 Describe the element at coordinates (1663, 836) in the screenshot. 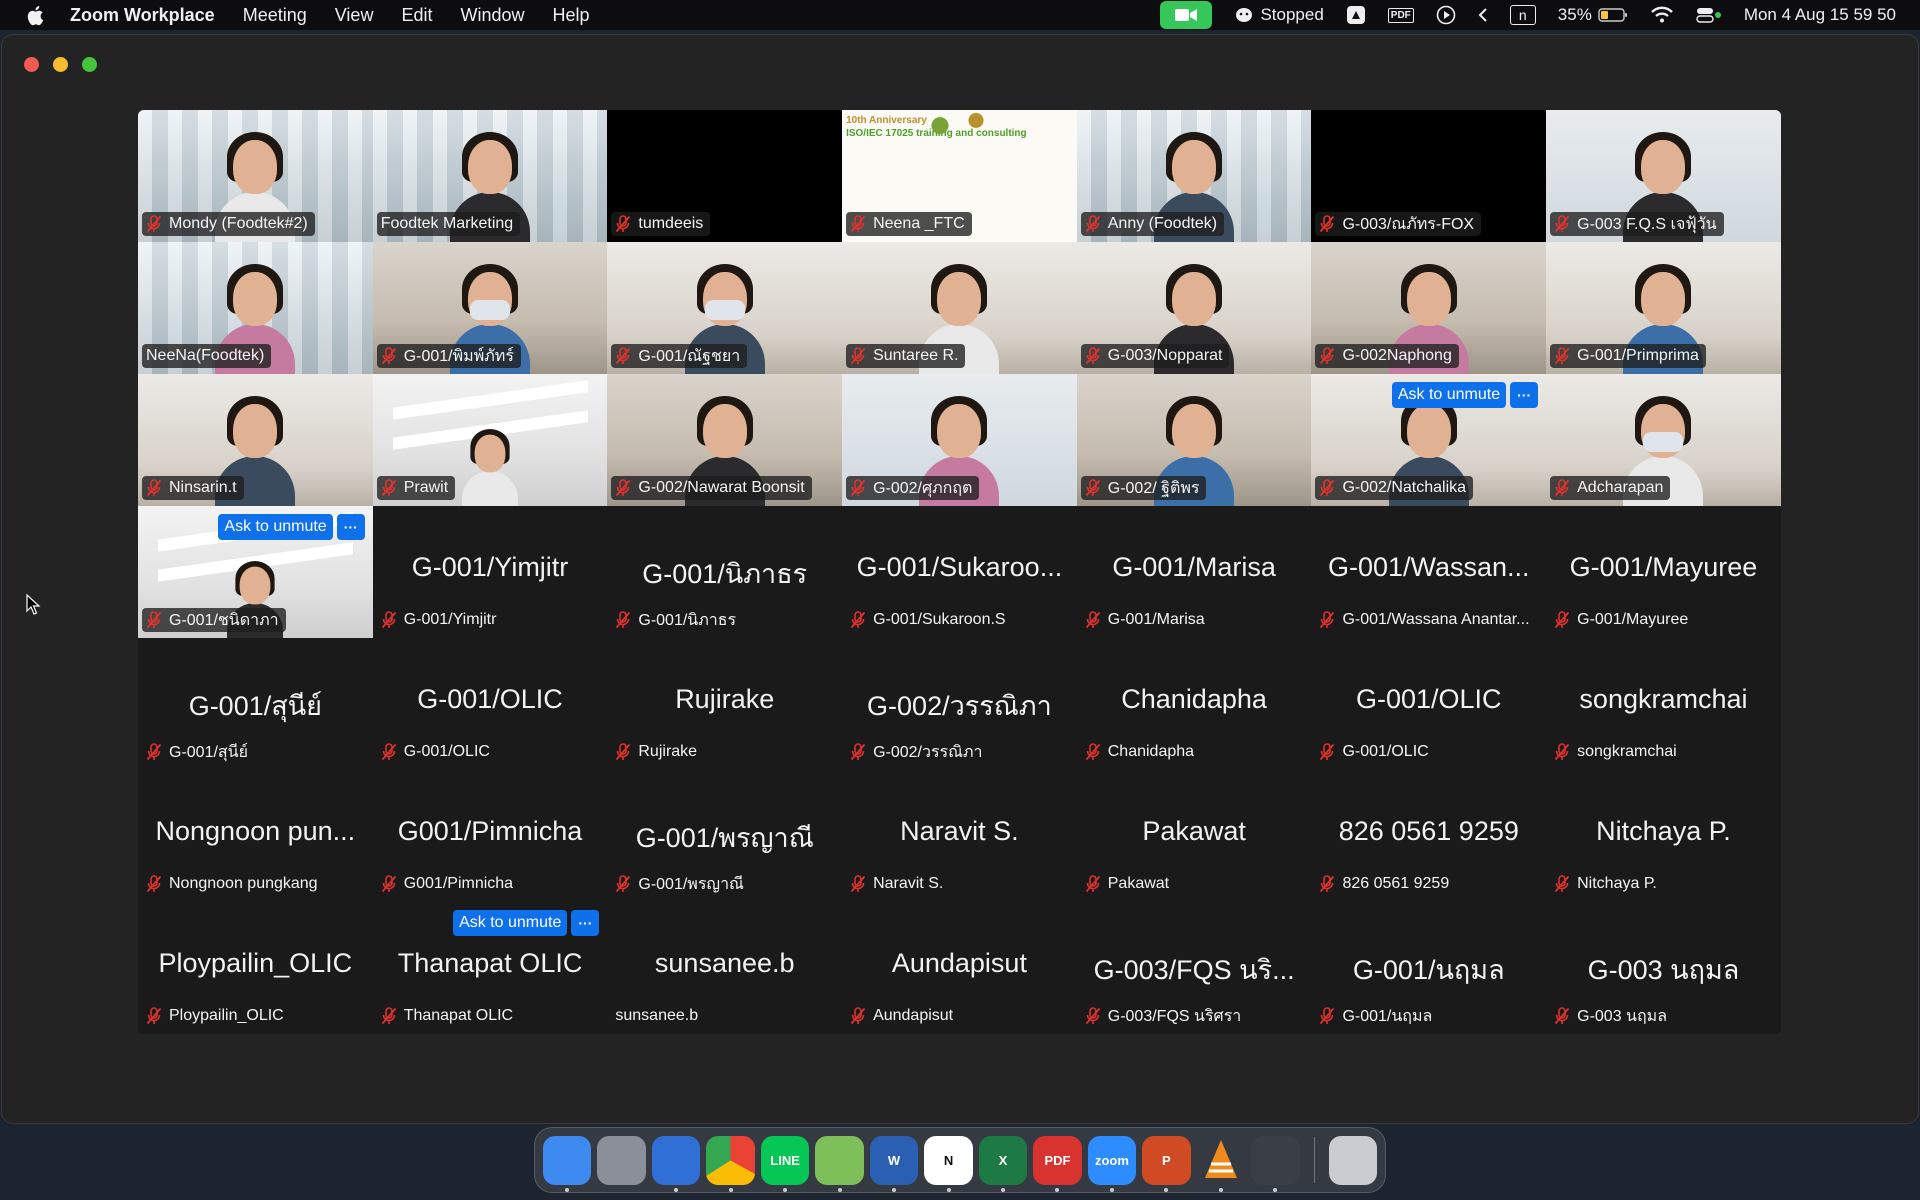

I see `participant-tile: Nitchaya P. Nitchaya P.` at that location.